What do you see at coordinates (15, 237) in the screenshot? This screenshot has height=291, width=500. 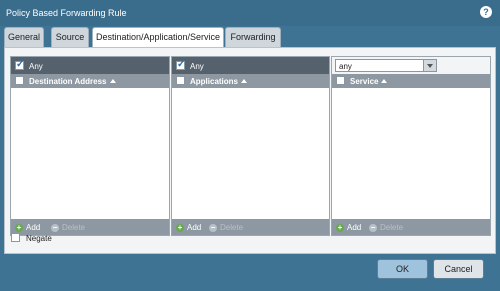 I see `negate-checkbox` at bounding box center [15, 237].